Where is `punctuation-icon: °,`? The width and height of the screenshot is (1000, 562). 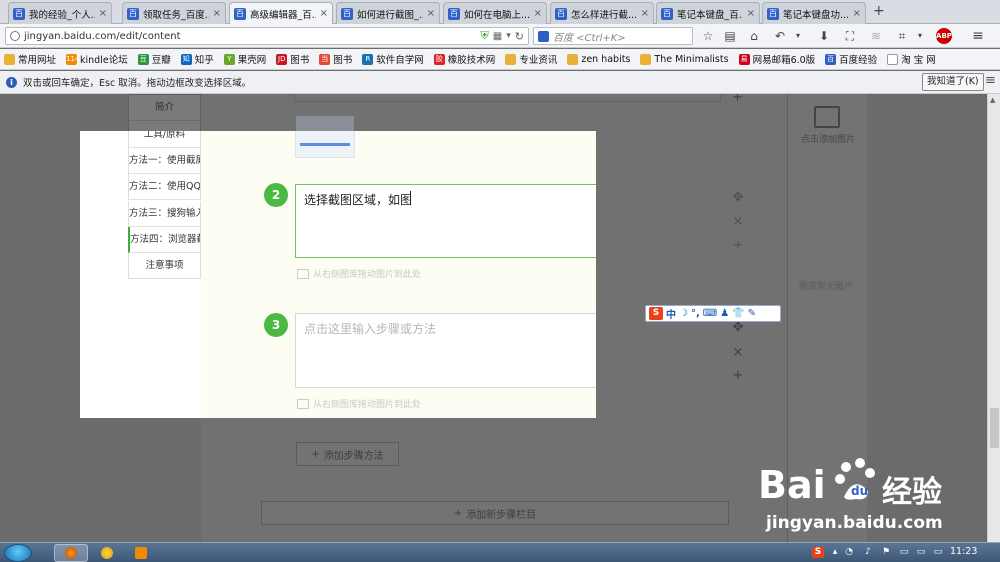
punctuation-icon: °, is located at coordinates (695, 313).